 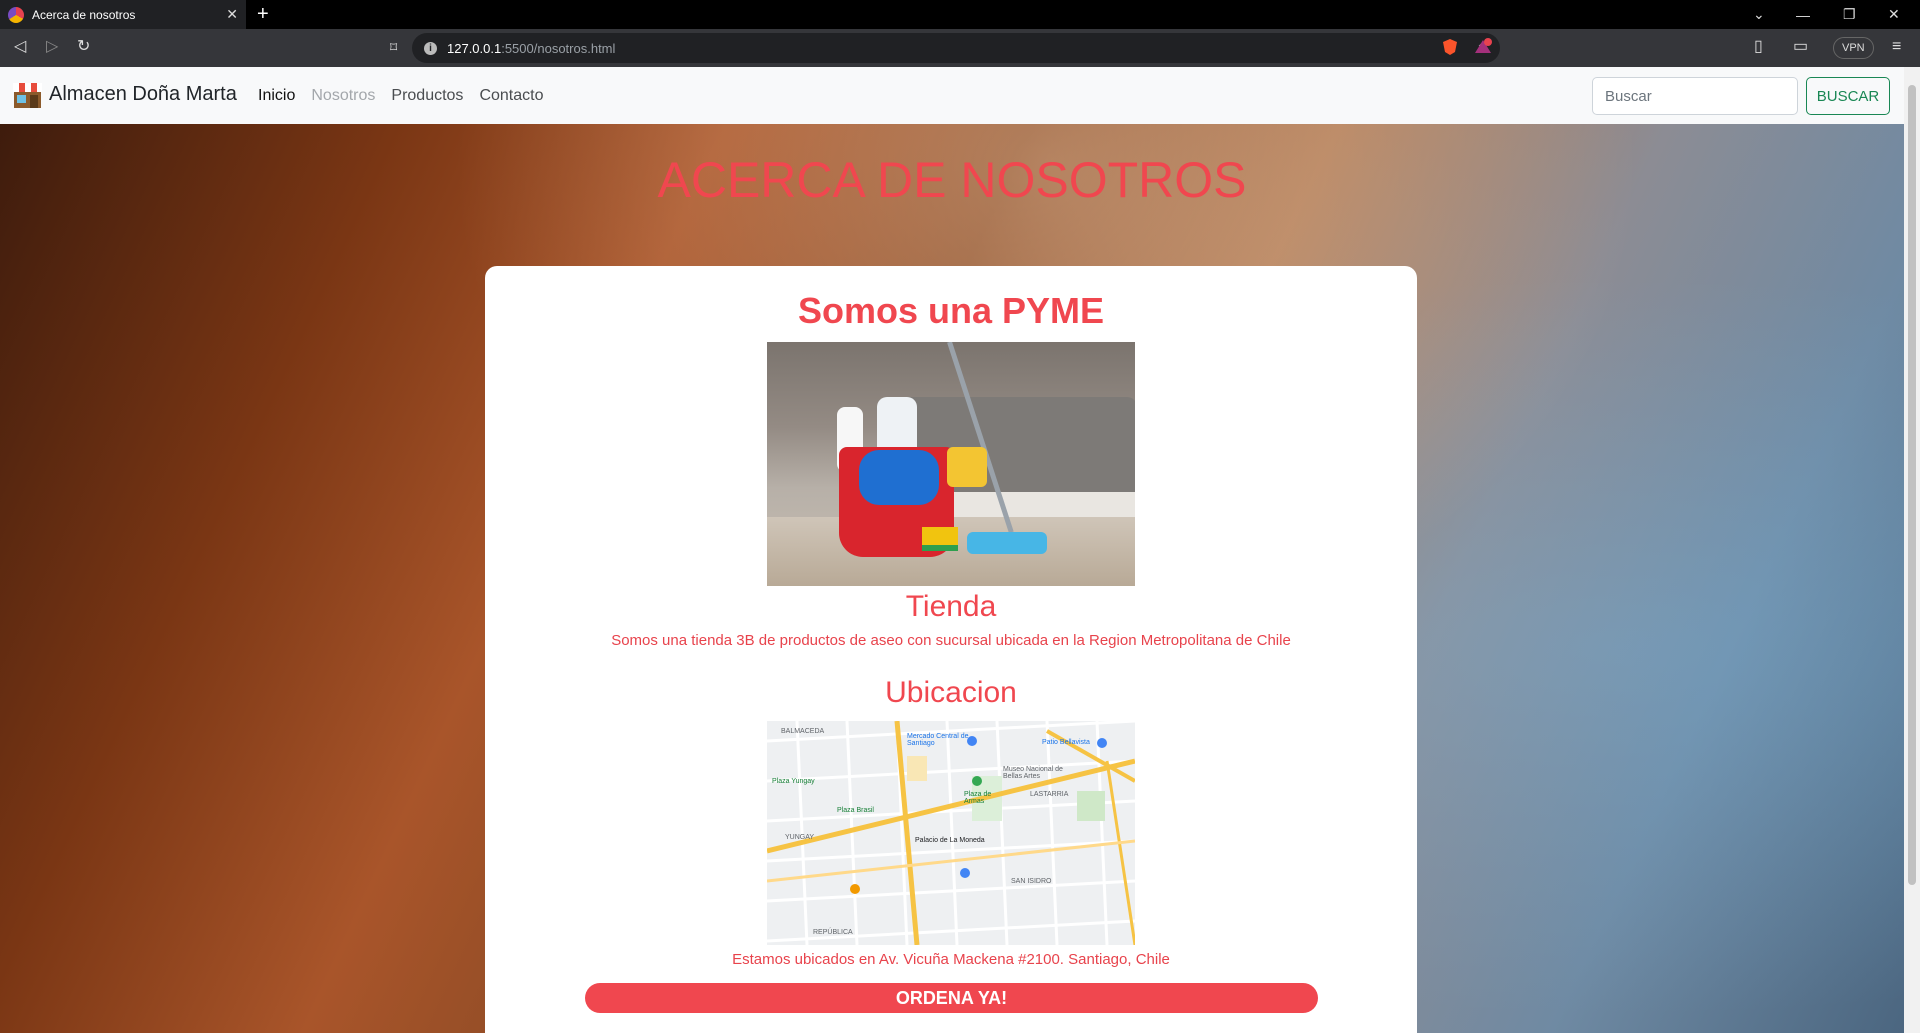 What do you see at coordinates (1450, 47) in the screenshot?
I see `brave-shield-icon` at bounding box center [1450, 47].